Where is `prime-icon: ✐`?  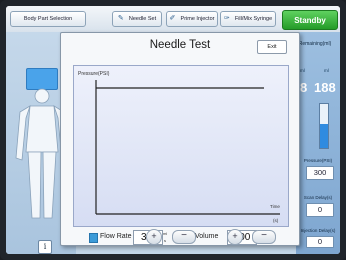
prime-icon: ✐ is located at coordinates (172, 18).